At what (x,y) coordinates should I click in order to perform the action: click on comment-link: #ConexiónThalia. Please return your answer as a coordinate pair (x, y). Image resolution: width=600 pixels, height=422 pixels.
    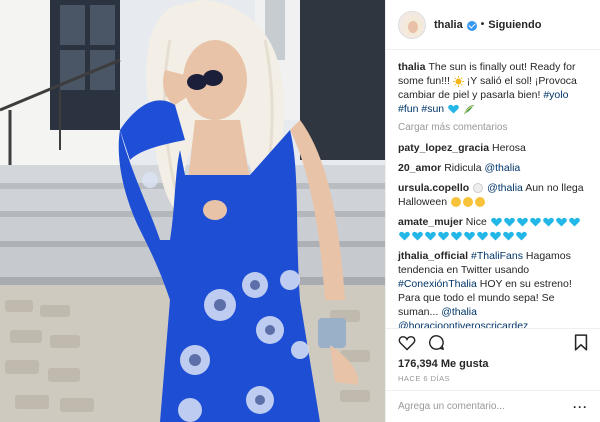
    Looking at the image, I should click on (437, 284).